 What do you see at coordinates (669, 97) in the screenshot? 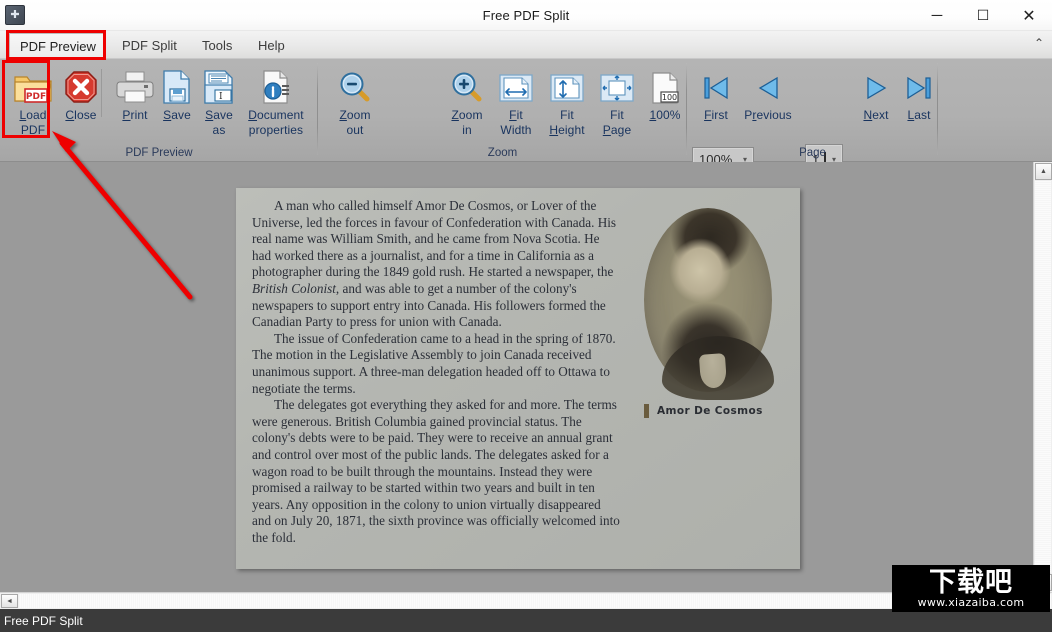
I see `svg-text: 100` at bounding box center [669, 97].